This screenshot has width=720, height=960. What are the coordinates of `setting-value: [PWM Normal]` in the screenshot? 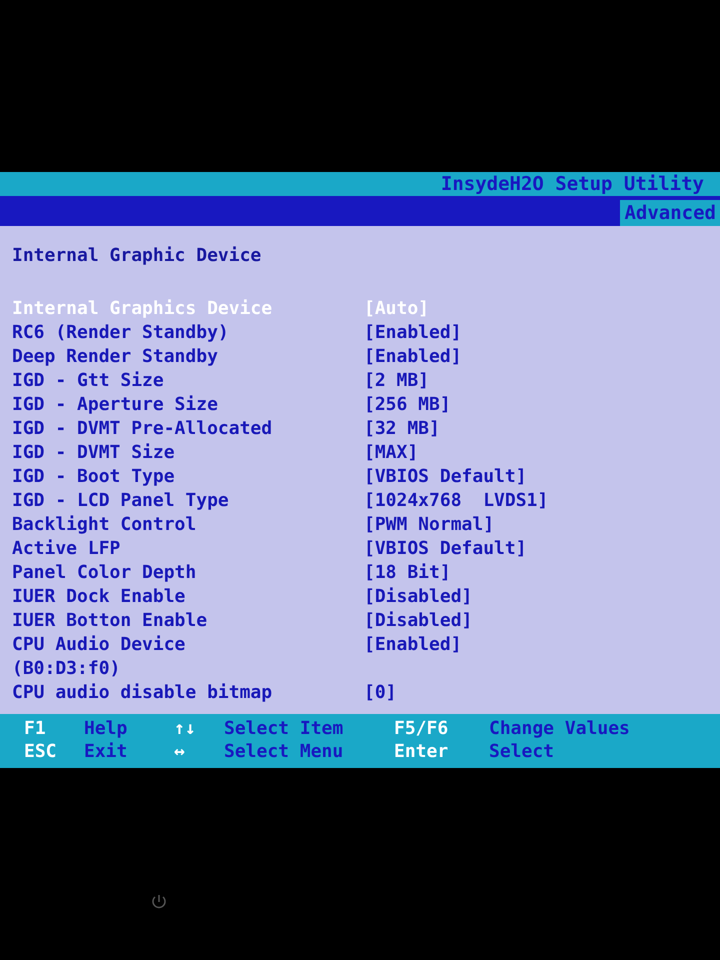 It's located at (429, 524).